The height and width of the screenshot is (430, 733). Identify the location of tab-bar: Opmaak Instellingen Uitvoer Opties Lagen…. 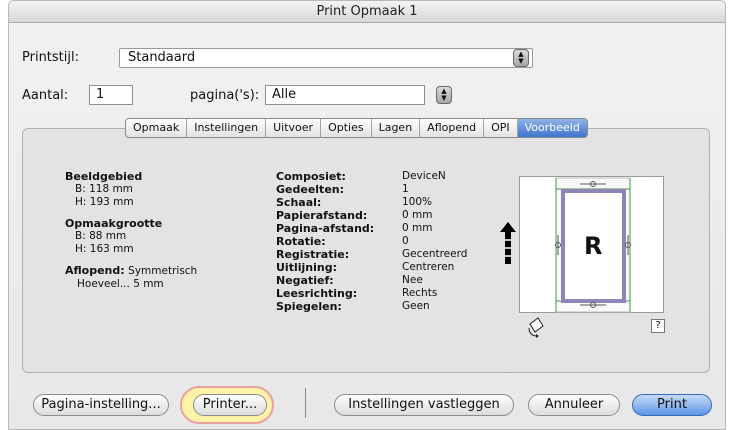
(356, 128).